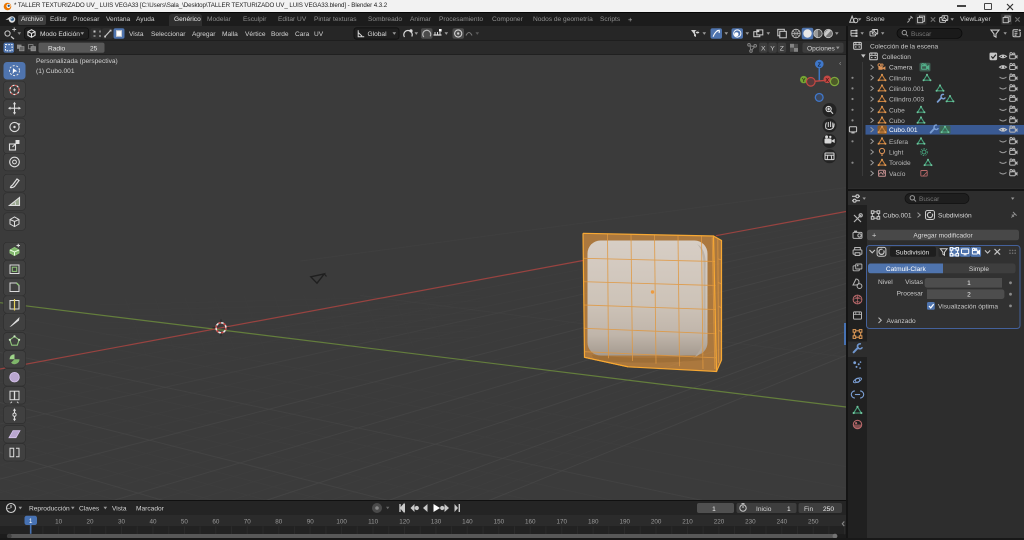 The width and height of the screenshot is (1024, 540). Describe the element at coordinates (94, 49) in the screenshot. I see `svg-text: 25` at that location.